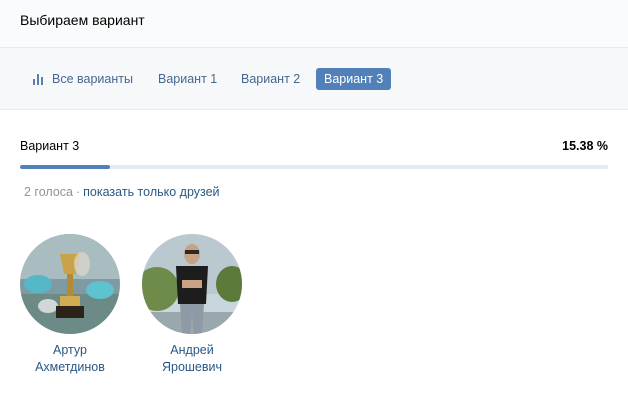  Describe the element at coordinates (187, 79) in the screenshot. I see `tab-variant-1: Вариант 1` at that location.